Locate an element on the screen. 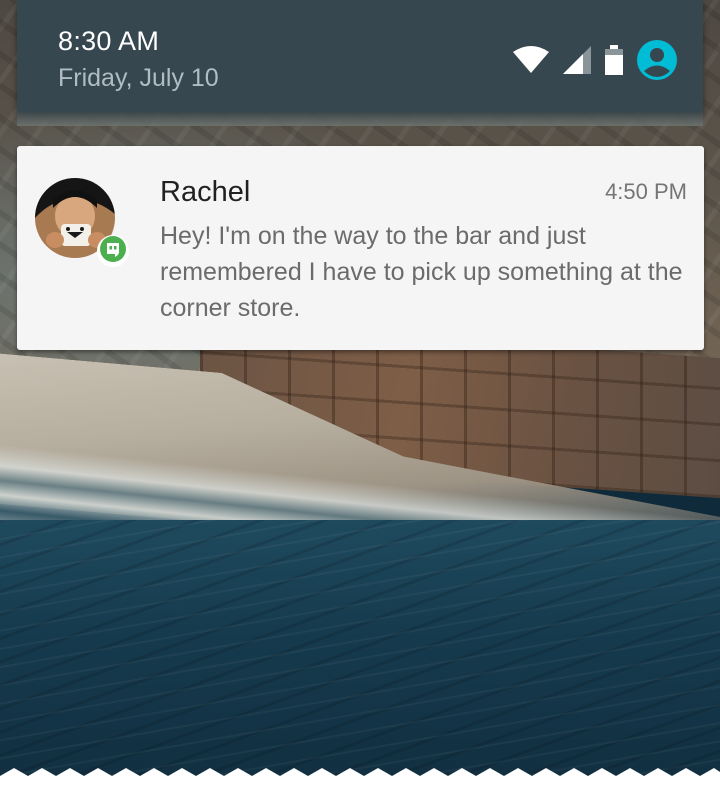  status-icons is located at coordinates (595, 60).